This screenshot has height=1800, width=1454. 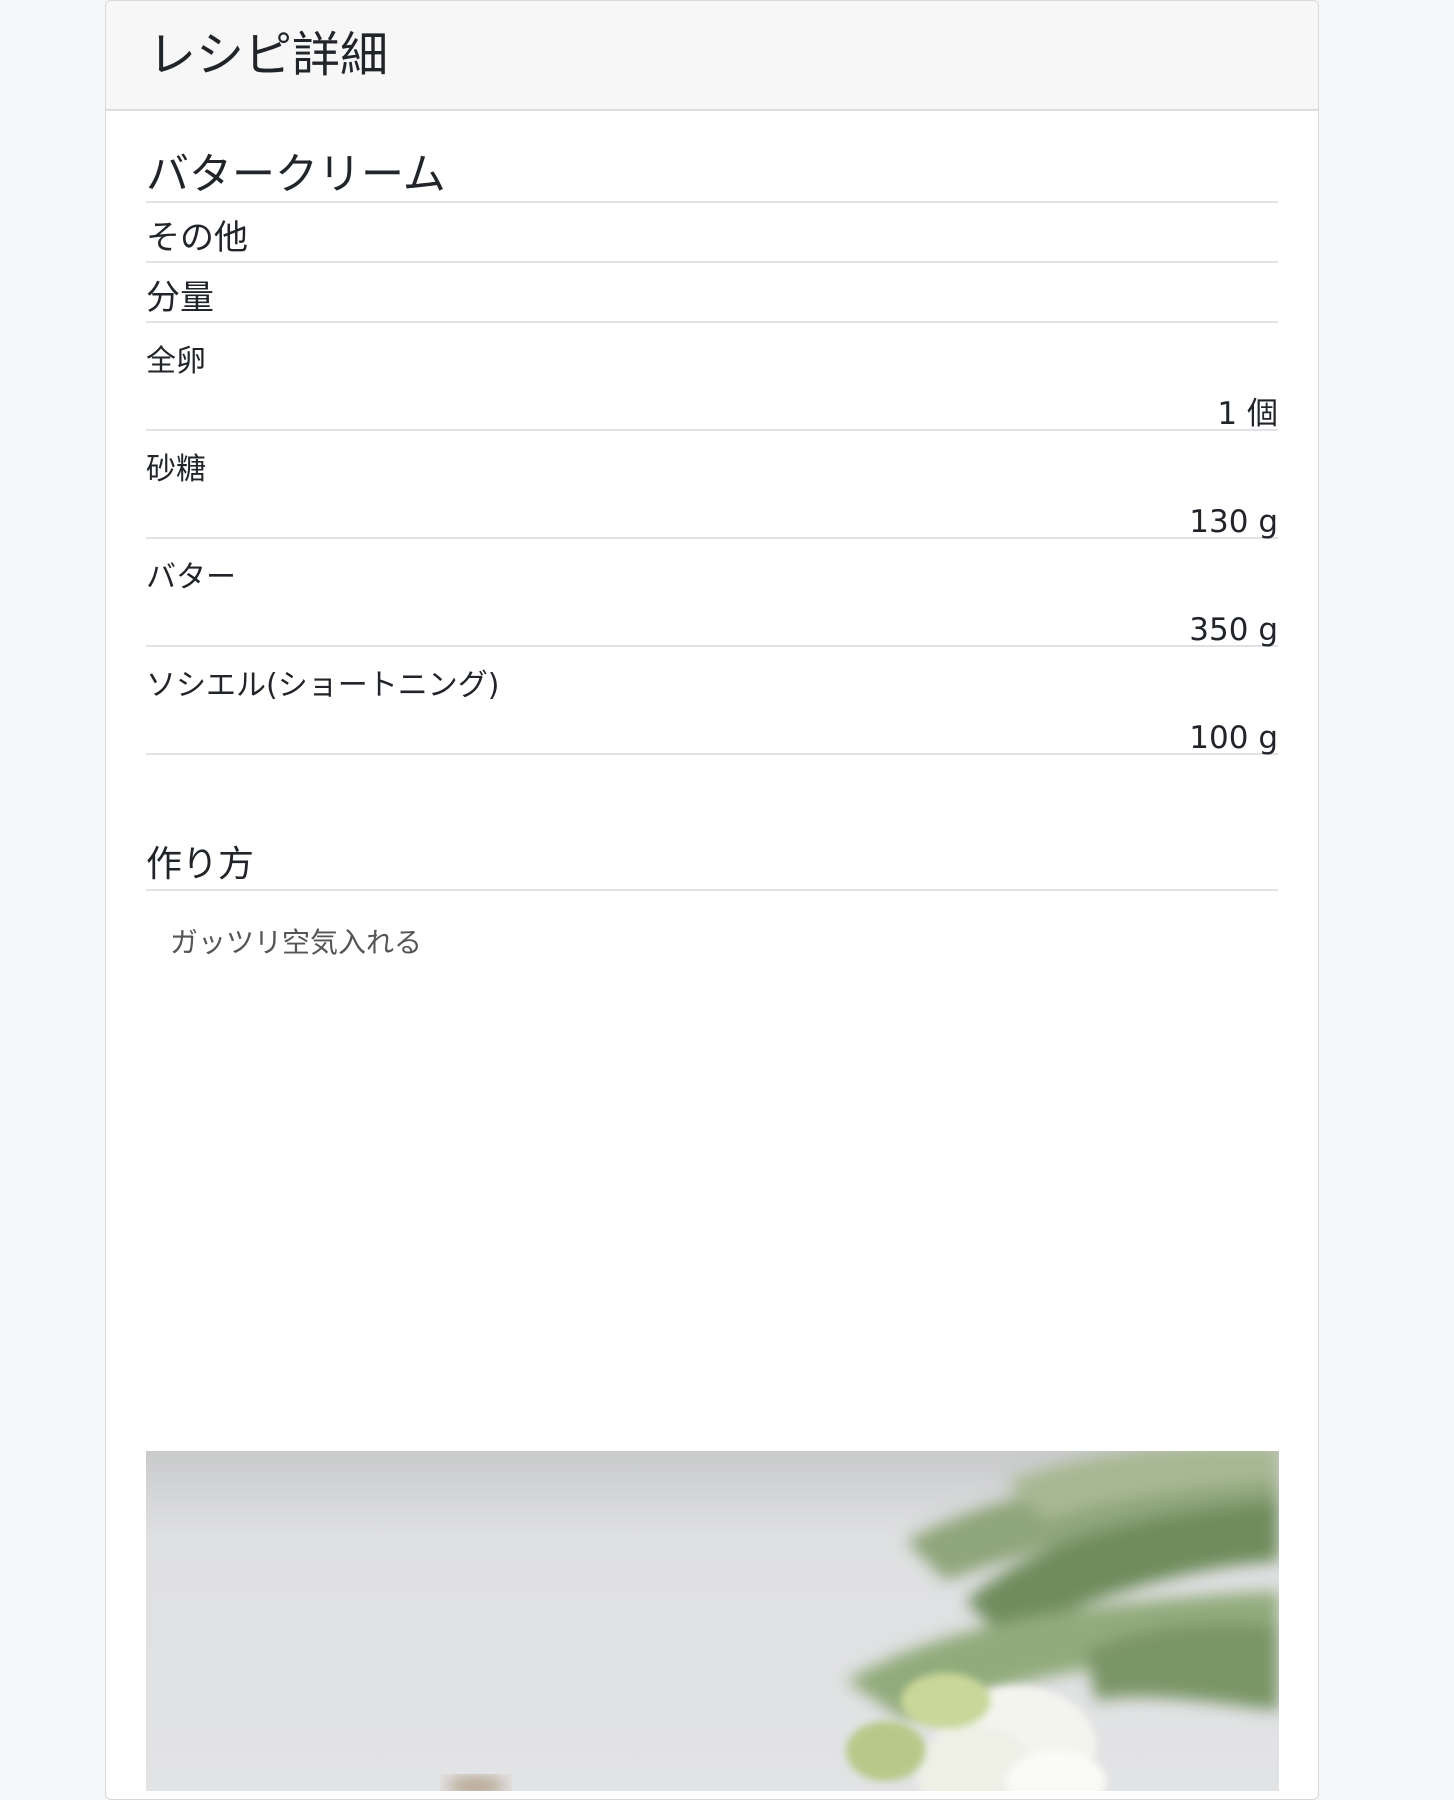 I want to click on ingredient-name: 全卵, so click(x=176, y=361).